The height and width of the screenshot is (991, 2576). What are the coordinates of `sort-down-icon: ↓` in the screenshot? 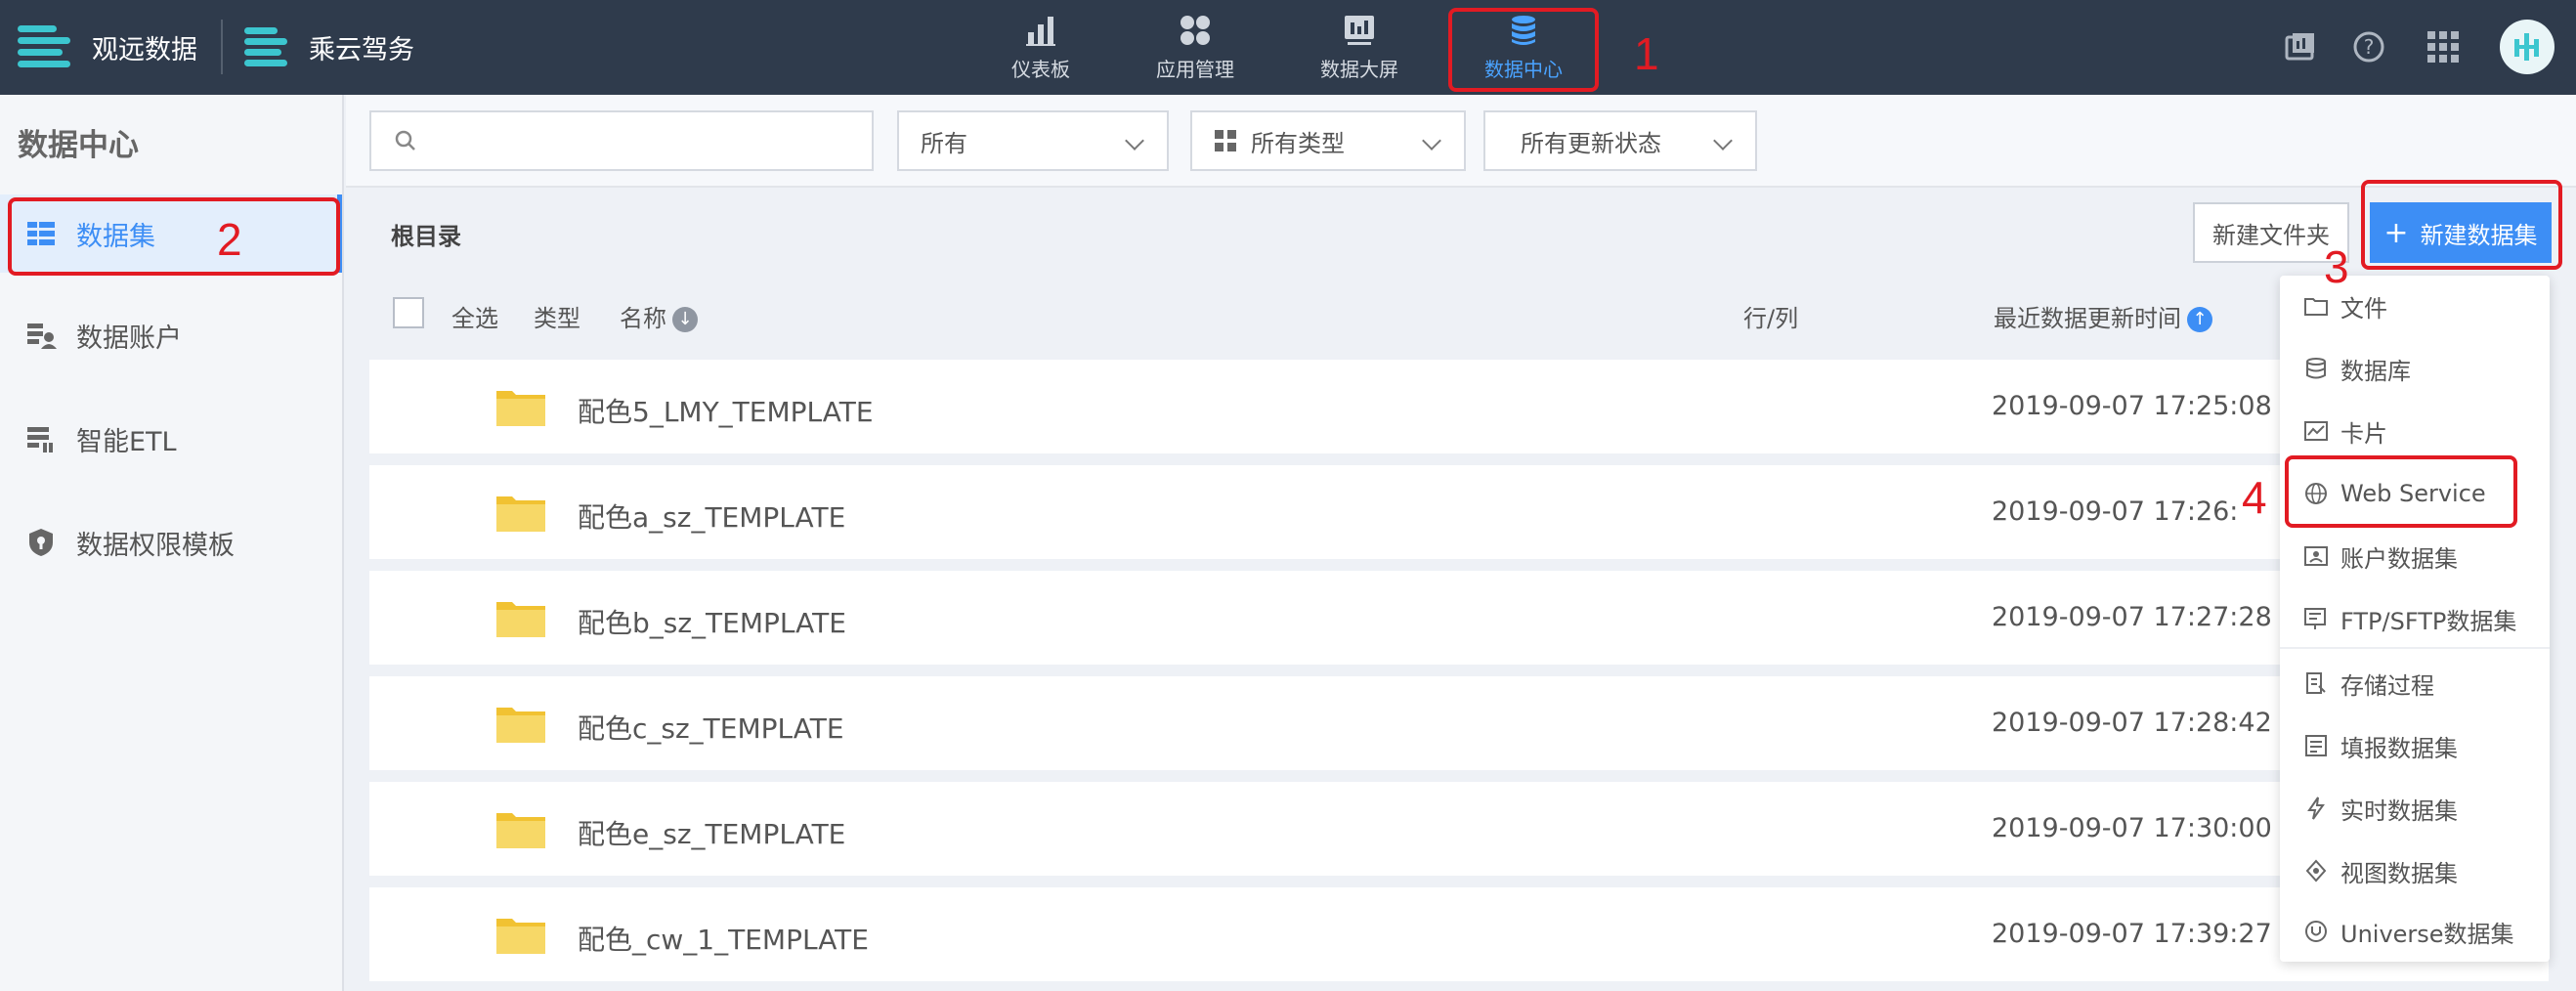 It's located at (685, 320).